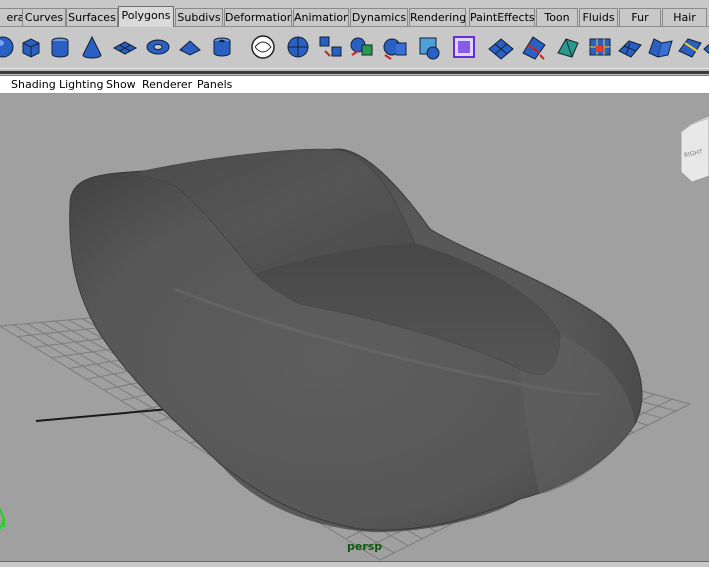 The width and height of the screenshot is (709, 567). What do you see at coordinates (437, 17) in the screenshot?
I see `shelf-tab-rendering: Rendering` at bounding box center [437, 17].